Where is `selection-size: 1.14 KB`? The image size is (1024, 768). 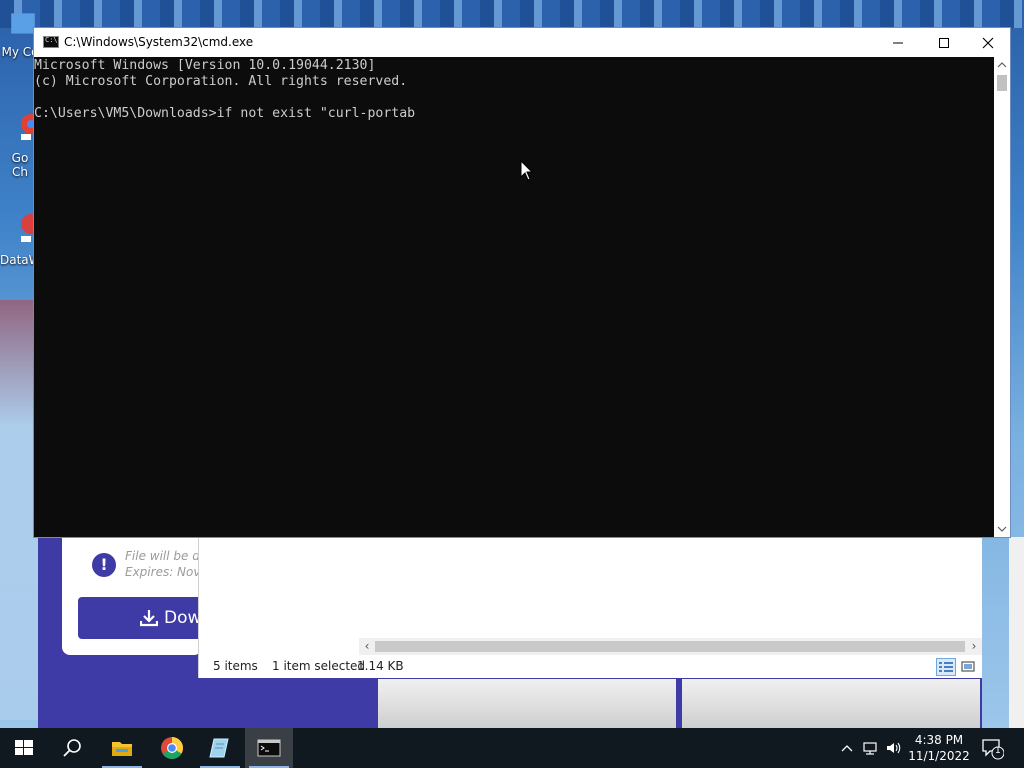
selection-size: 1.14 KB is located at coordinates (380, 666).